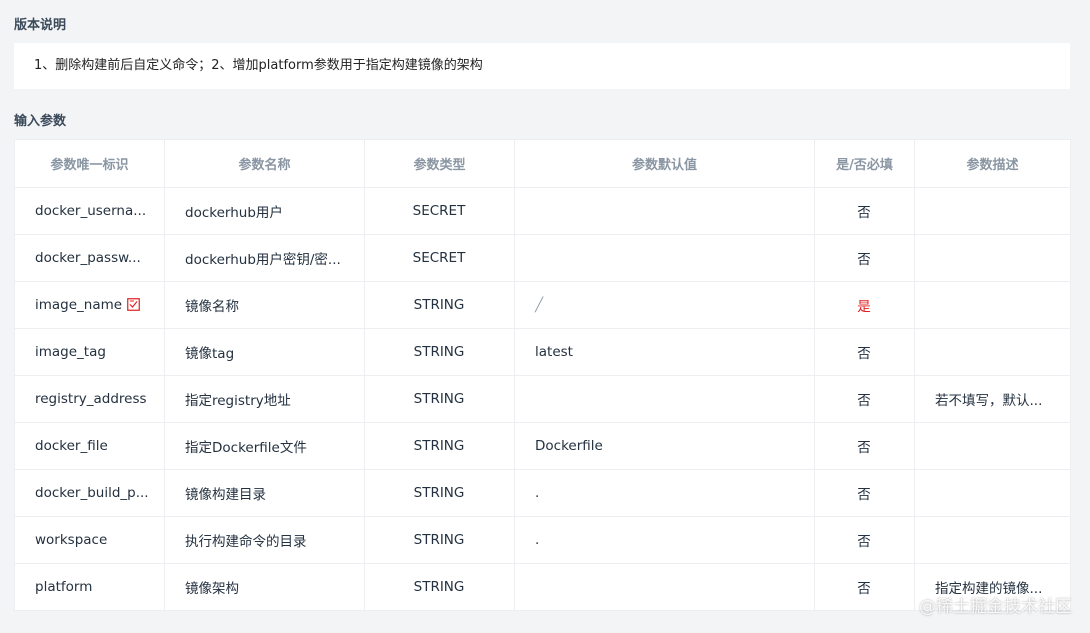  Describe the element at coordinates (89, 352) in the screenshot. I see `param-id: image_tag` at that location.